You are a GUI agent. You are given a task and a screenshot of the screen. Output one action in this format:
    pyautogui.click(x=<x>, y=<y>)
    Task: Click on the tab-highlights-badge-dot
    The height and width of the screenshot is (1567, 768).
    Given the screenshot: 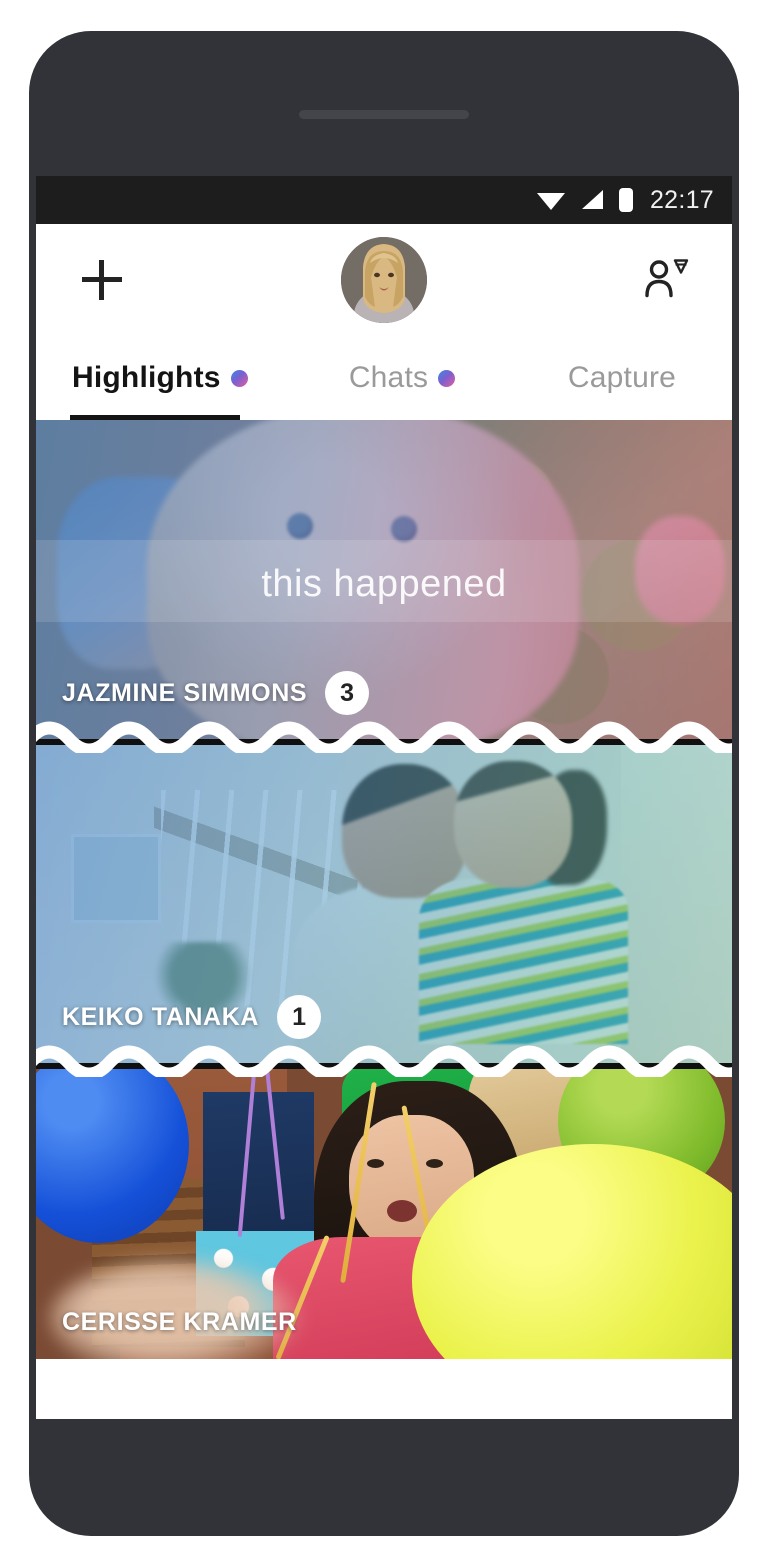 What is the action you would take?
    pyautogui.click(x=239, y=378)
    